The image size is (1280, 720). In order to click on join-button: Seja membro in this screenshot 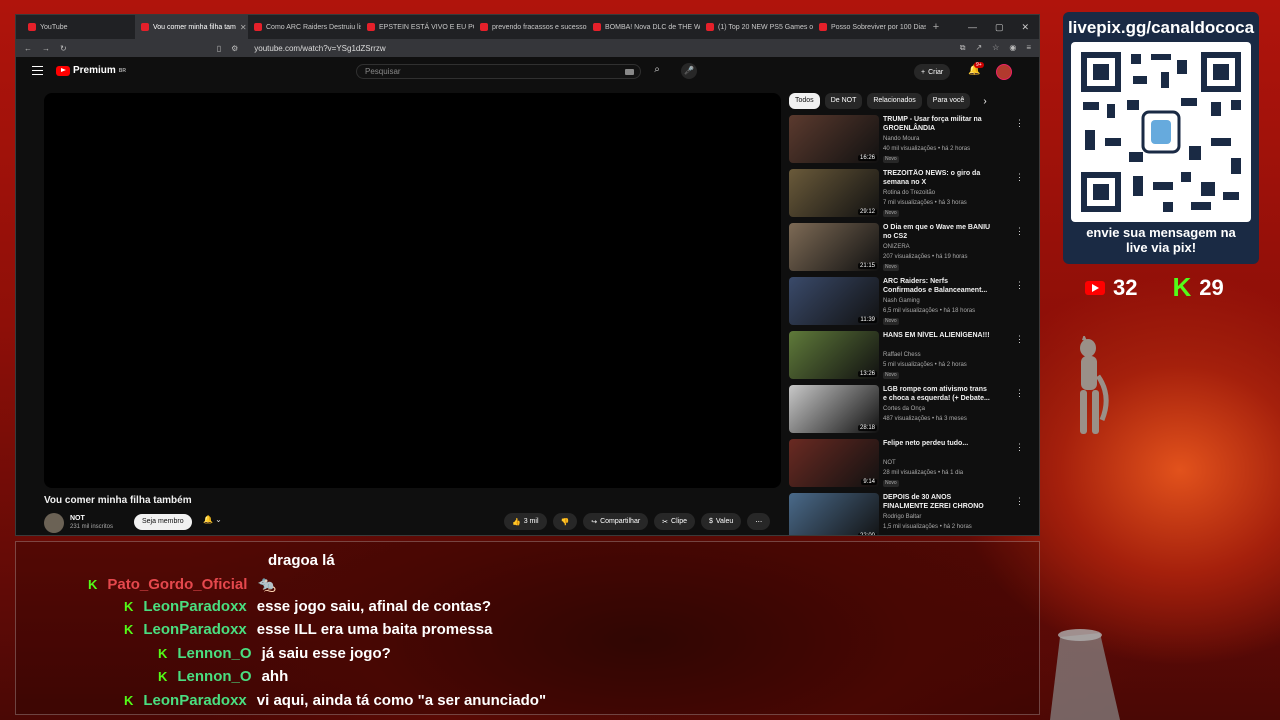, I will do `click(163, 522)`.